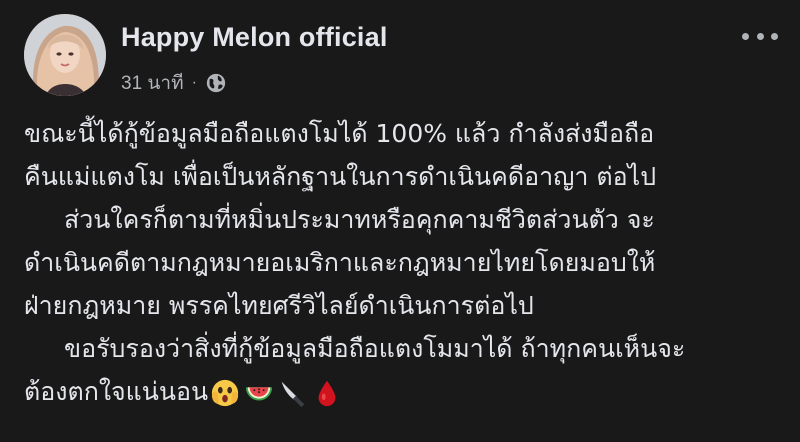 This screenshot has height=442, width=800. Describe the element at coordinates (760, 36) in the screenshot. I see `more-options-icon` at that location.